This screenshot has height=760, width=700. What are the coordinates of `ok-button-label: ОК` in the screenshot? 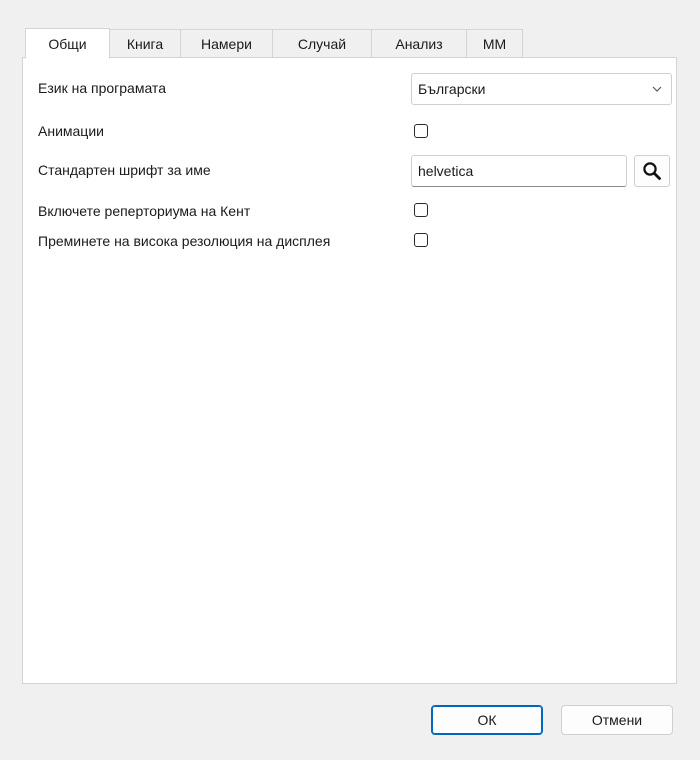 It's located at (487, 720).